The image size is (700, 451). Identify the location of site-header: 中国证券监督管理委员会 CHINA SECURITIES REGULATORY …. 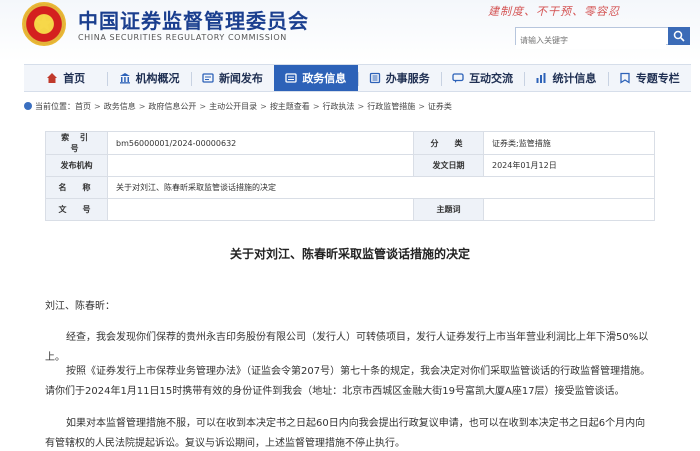
(350, 31).